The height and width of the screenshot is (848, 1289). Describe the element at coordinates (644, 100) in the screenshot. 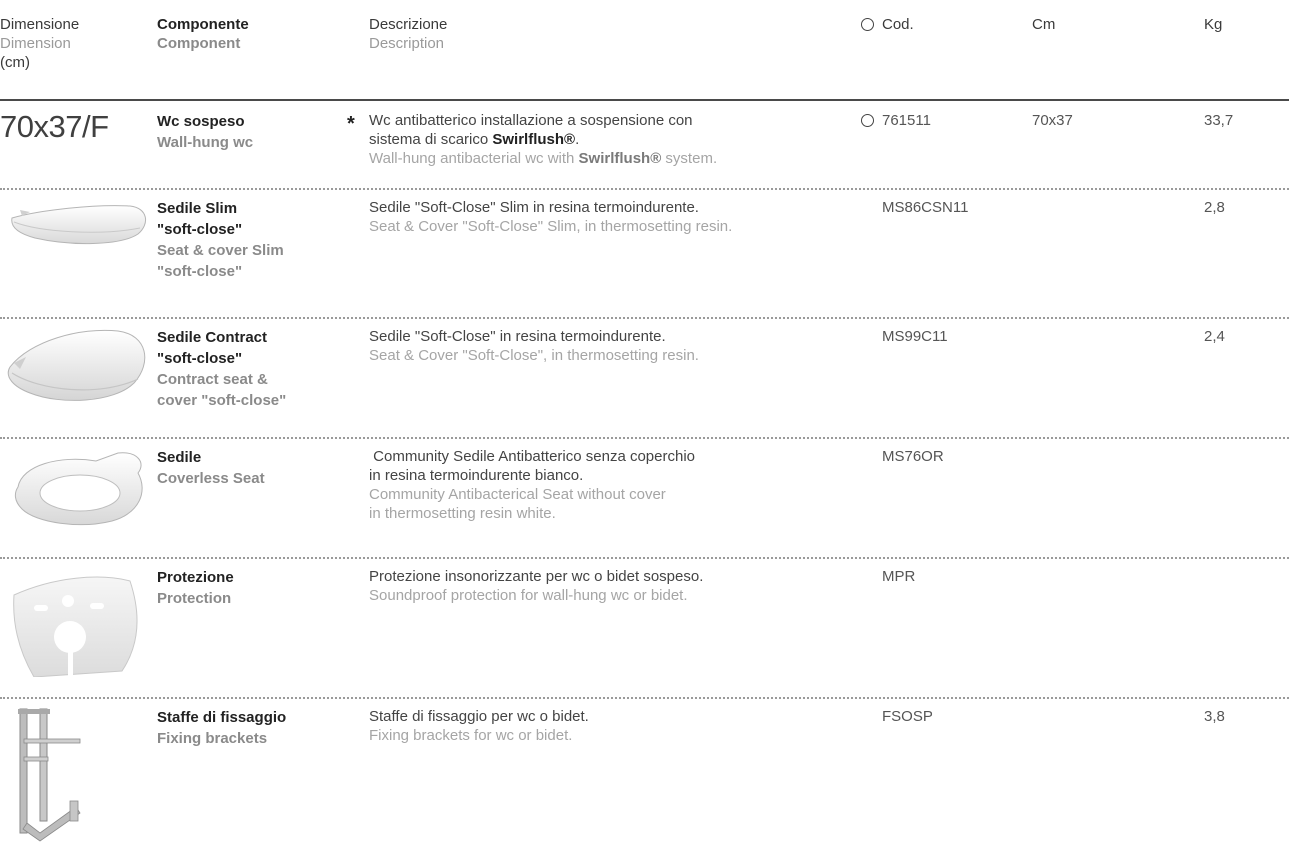

I see `header-rule` at that location.